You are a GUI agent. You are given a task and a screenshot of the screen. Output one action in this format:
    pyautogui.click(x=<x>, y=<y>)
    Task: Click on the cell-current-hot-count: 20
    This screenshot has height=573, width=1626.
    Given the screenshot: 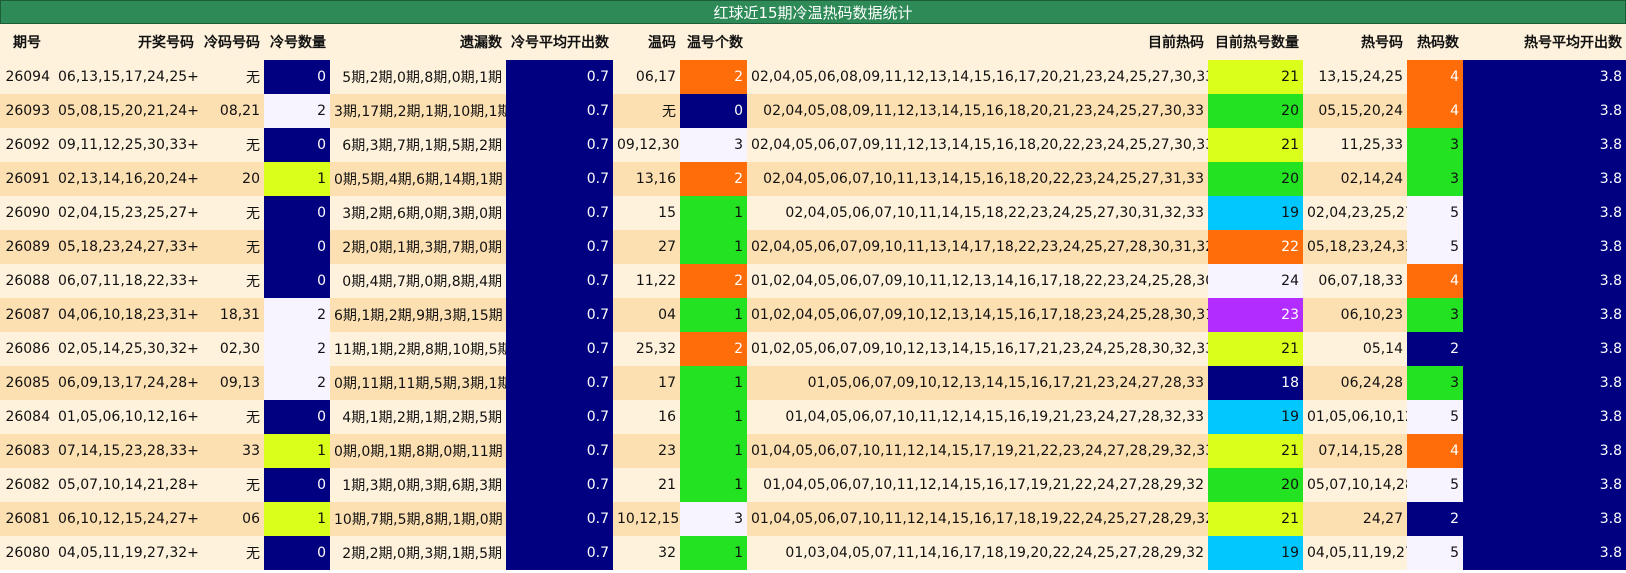 What is the action you would take?
    pyautogui.click(x=1255, y=179)
    